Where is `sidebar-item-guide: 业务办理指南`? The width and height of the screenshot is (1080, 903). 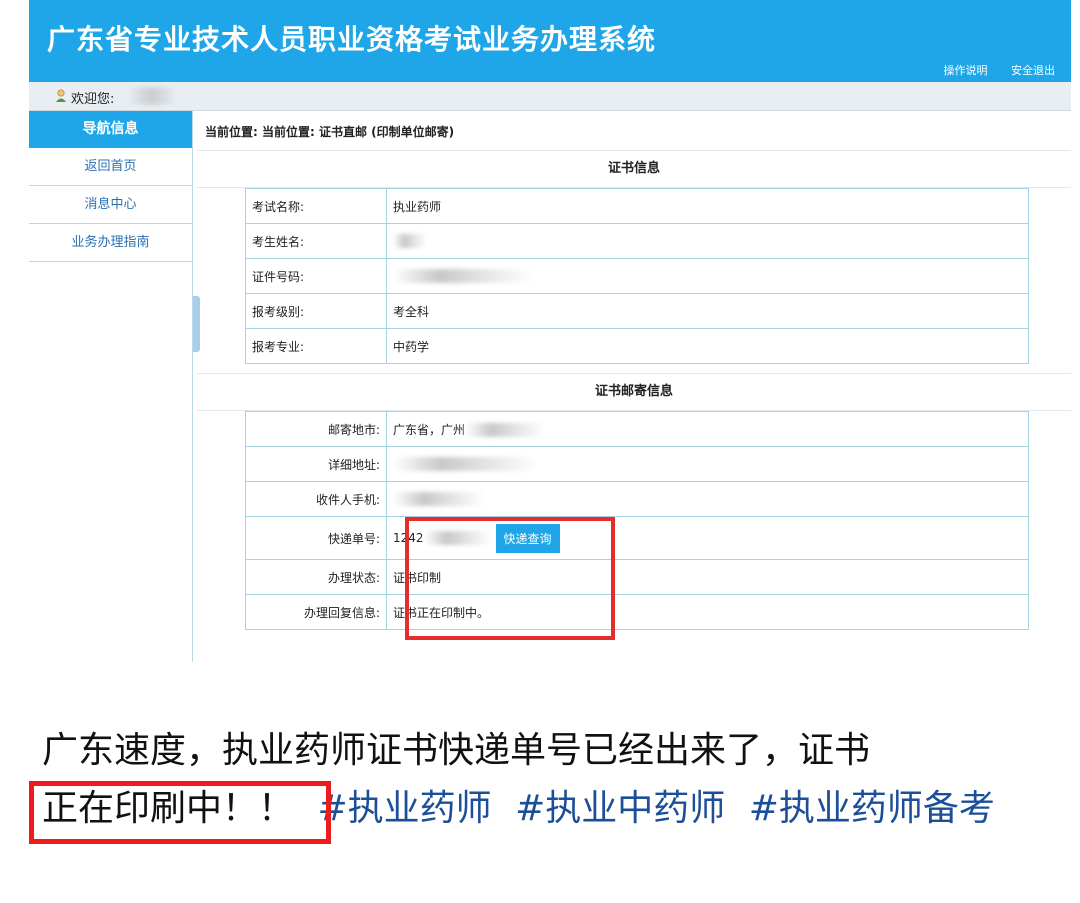 sidebar-item-guide: 业务办理指南 is located at coordinates (110, 243).